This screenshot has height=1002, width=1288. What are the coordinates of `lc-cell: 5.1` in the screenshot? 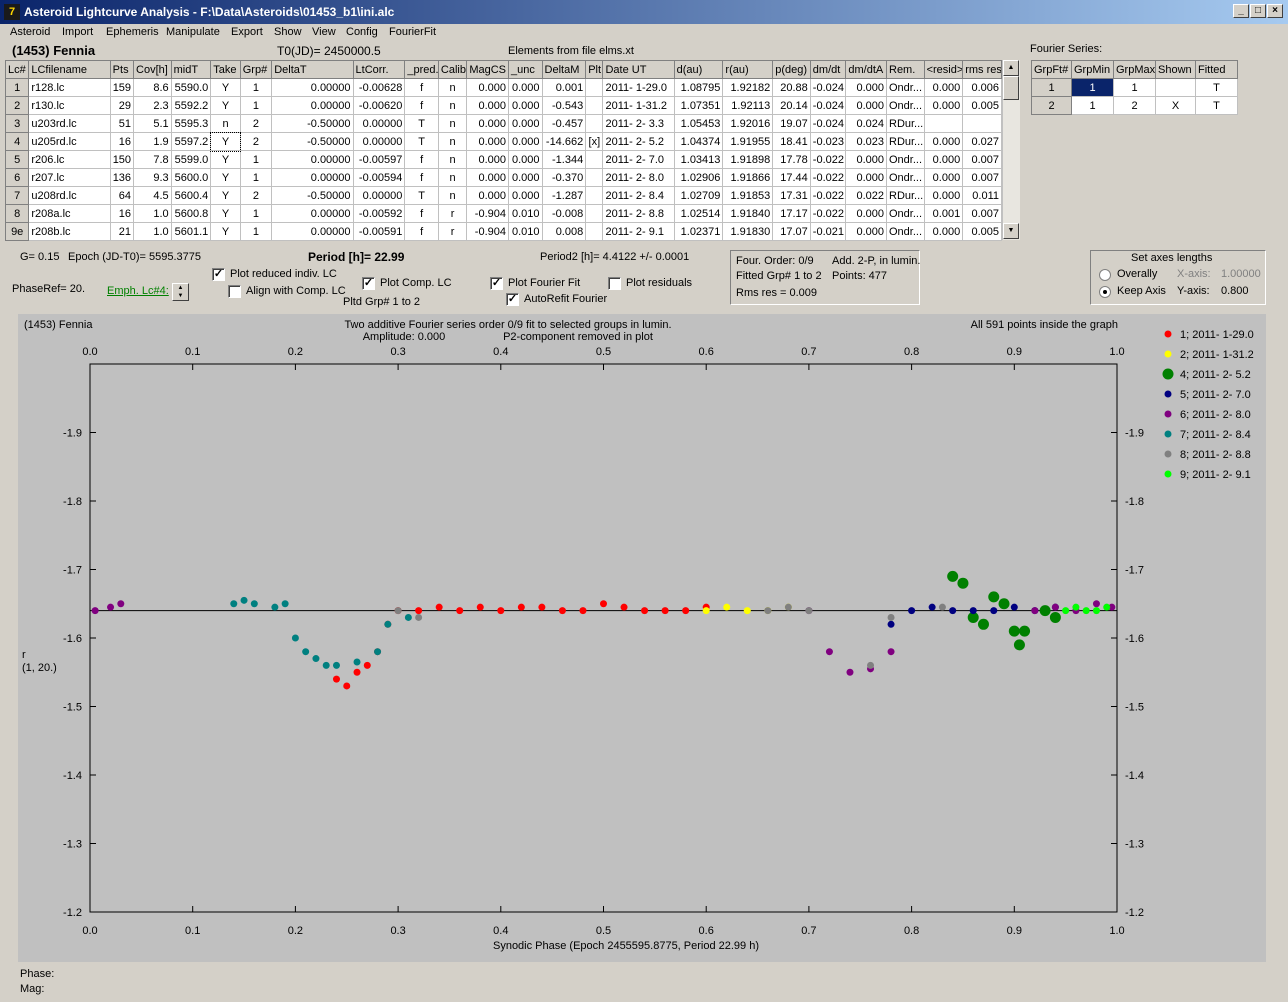 It's located at (152, 123).